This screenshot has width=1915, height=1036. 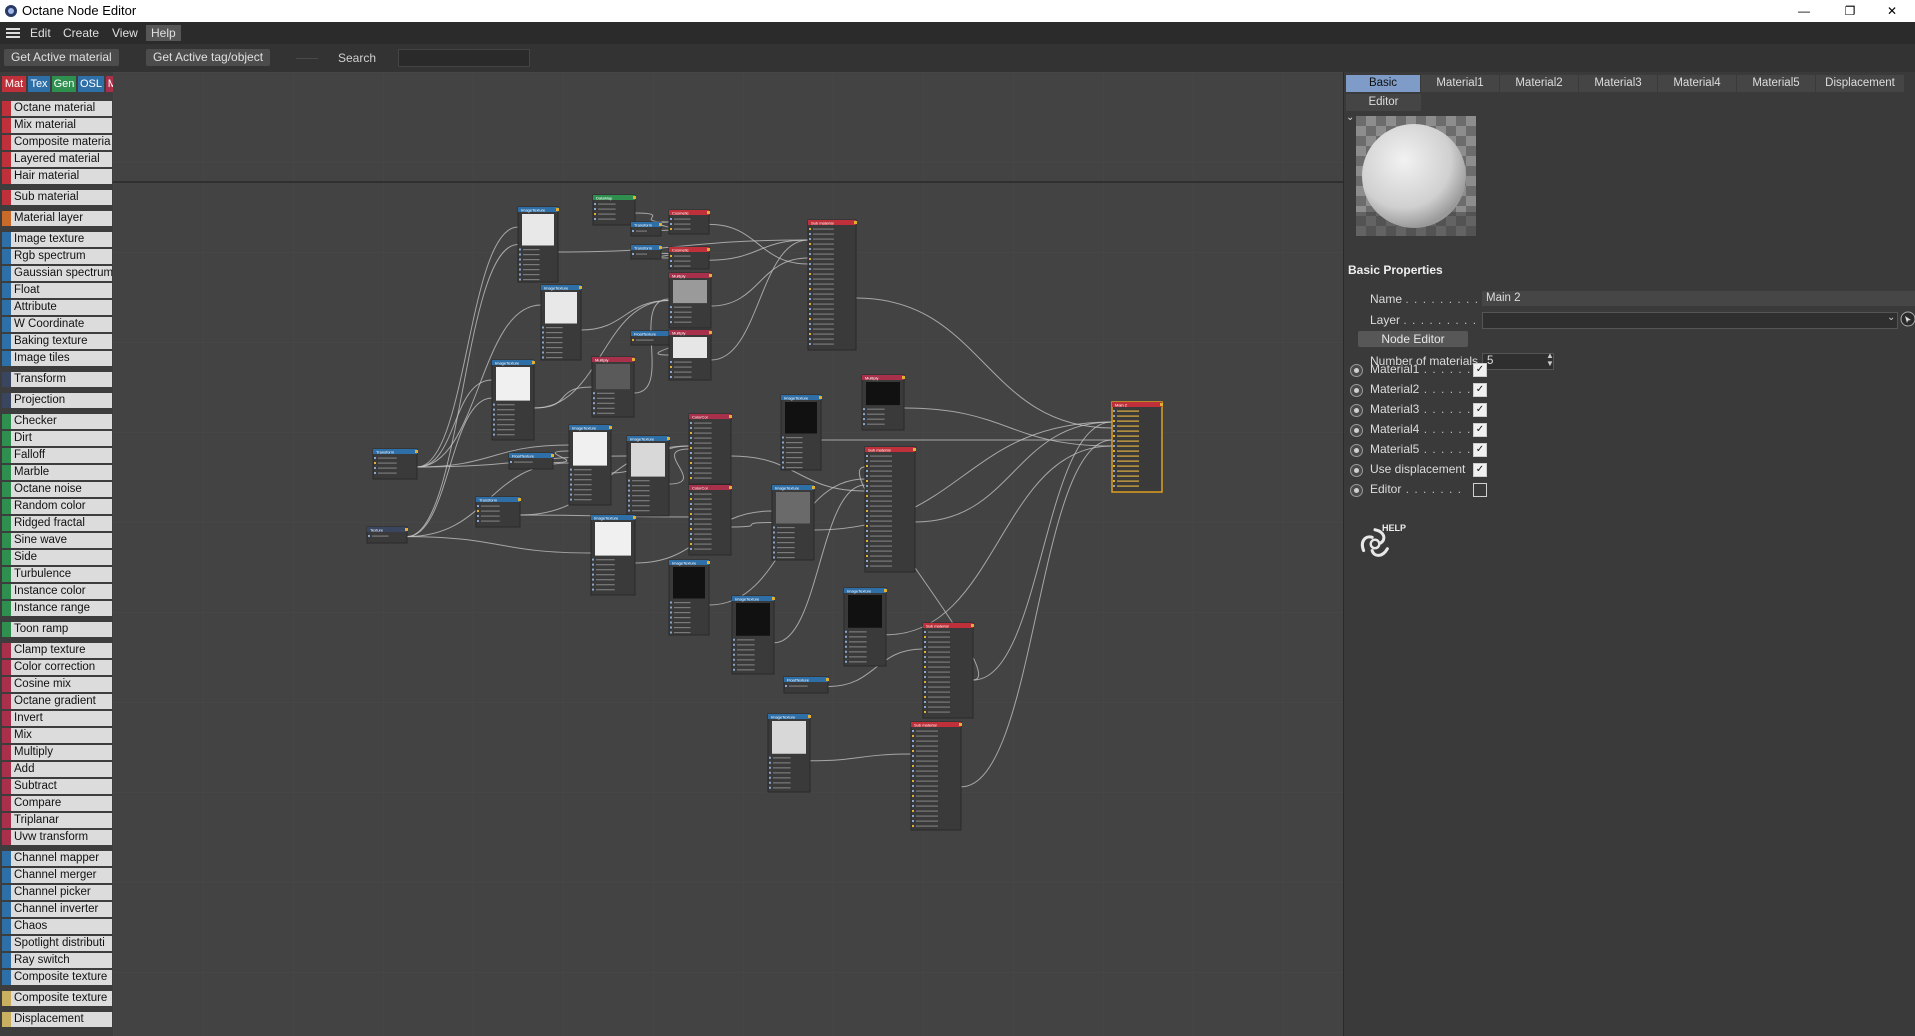 What do you see at coordinates (646, 252) in the screenshot?
I see `graph-node: Transform` at bounding box center [646, 252].